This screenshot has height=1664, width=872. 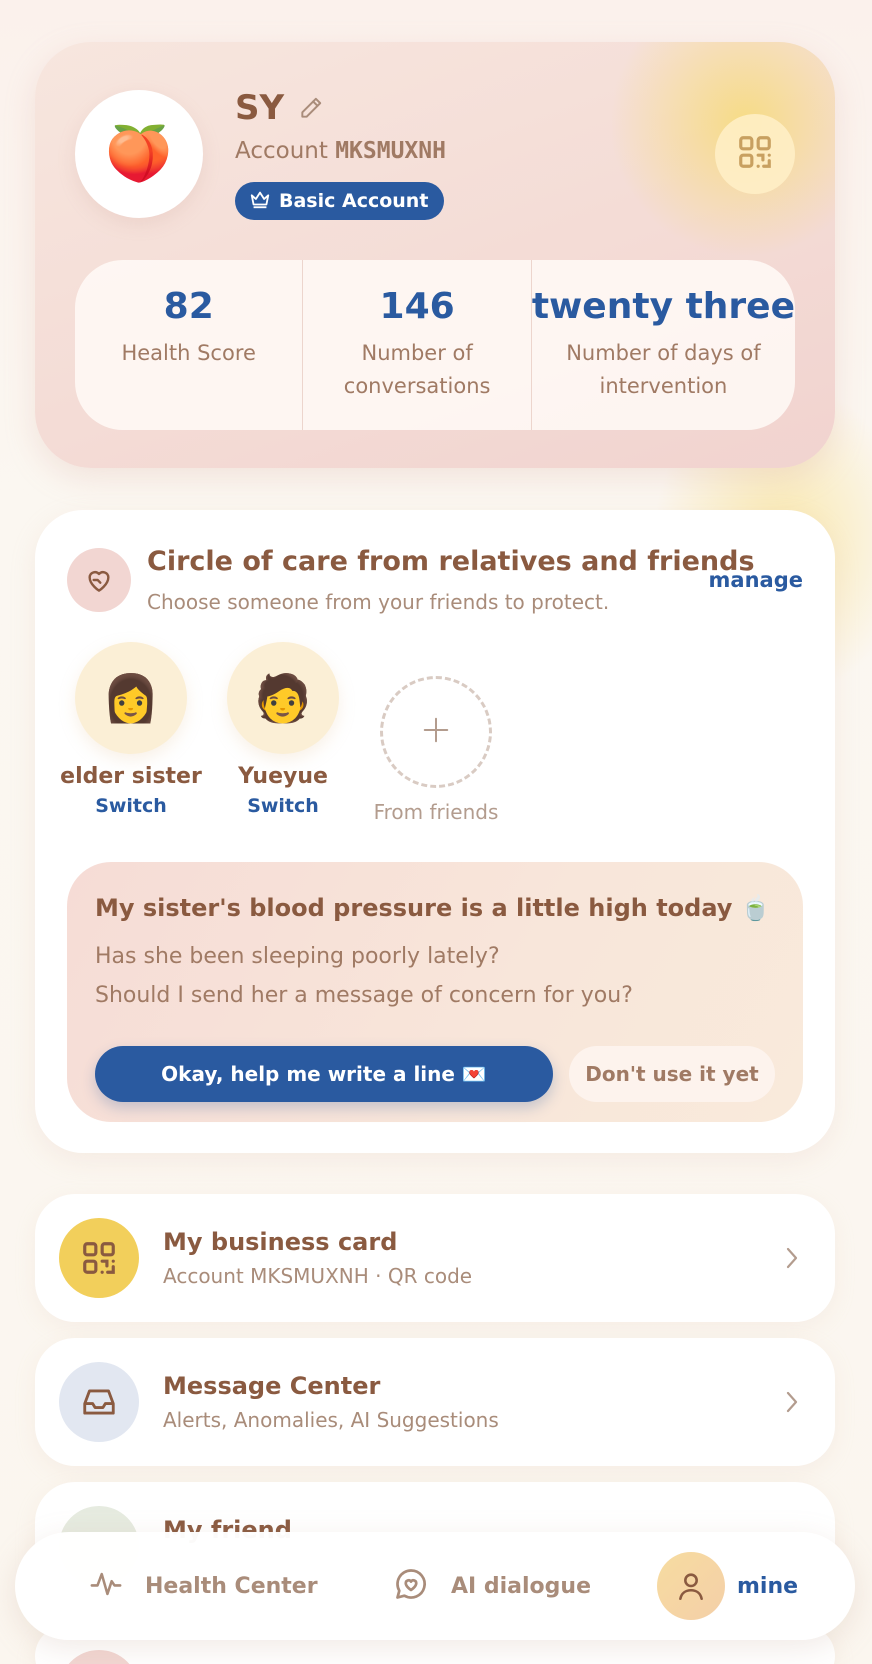 I want to click on alert-line: Has she been sleeping poorly lately?, so click(x=297, y=956).